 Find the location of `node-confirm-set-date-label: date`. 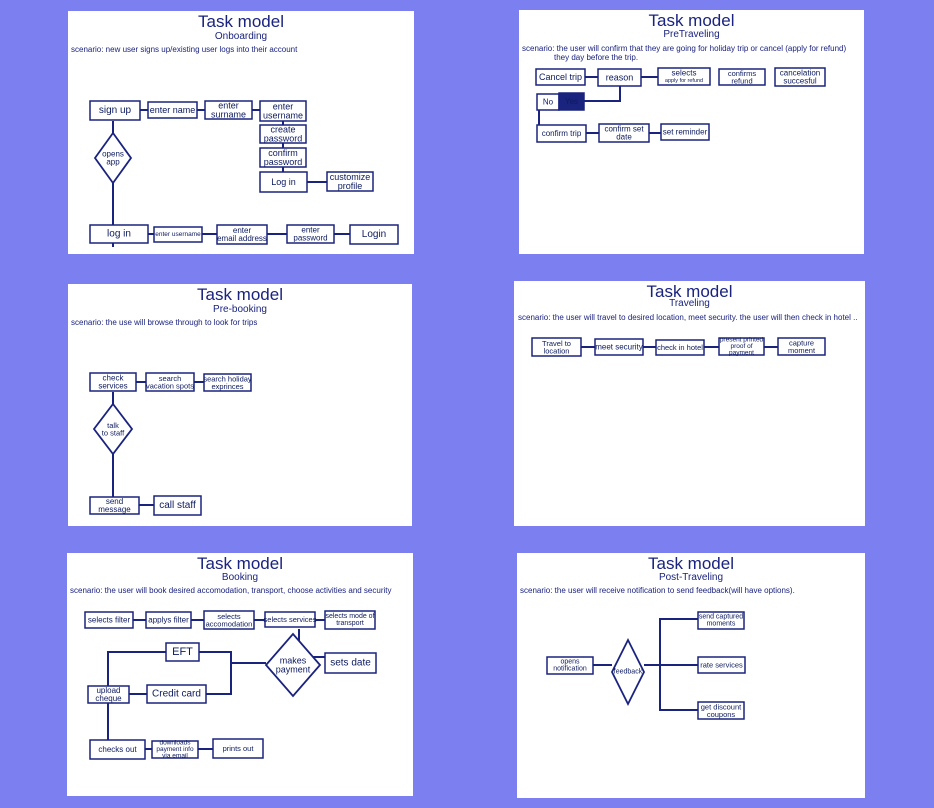

node-confirm-set-date-label: date is located at coordinates (624, 137).